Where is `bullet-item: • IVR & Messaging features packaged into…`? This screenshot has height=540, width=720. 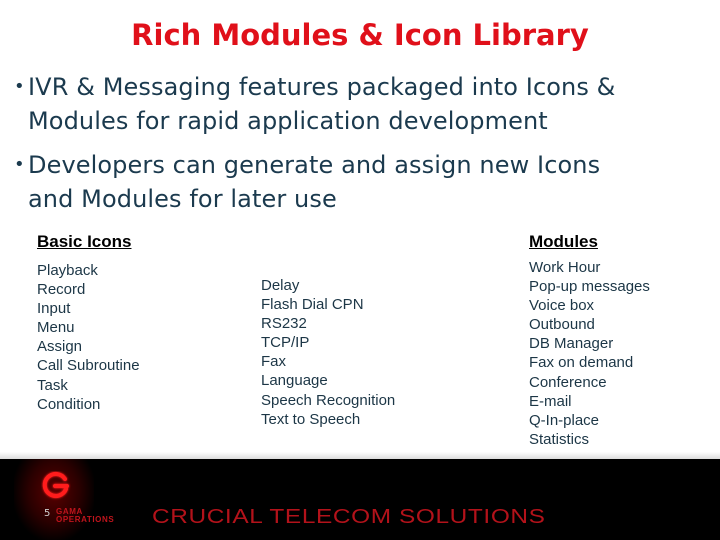
bullet-item: • IVR & Messaging features packaged into… is located at coordinates (362, 104).